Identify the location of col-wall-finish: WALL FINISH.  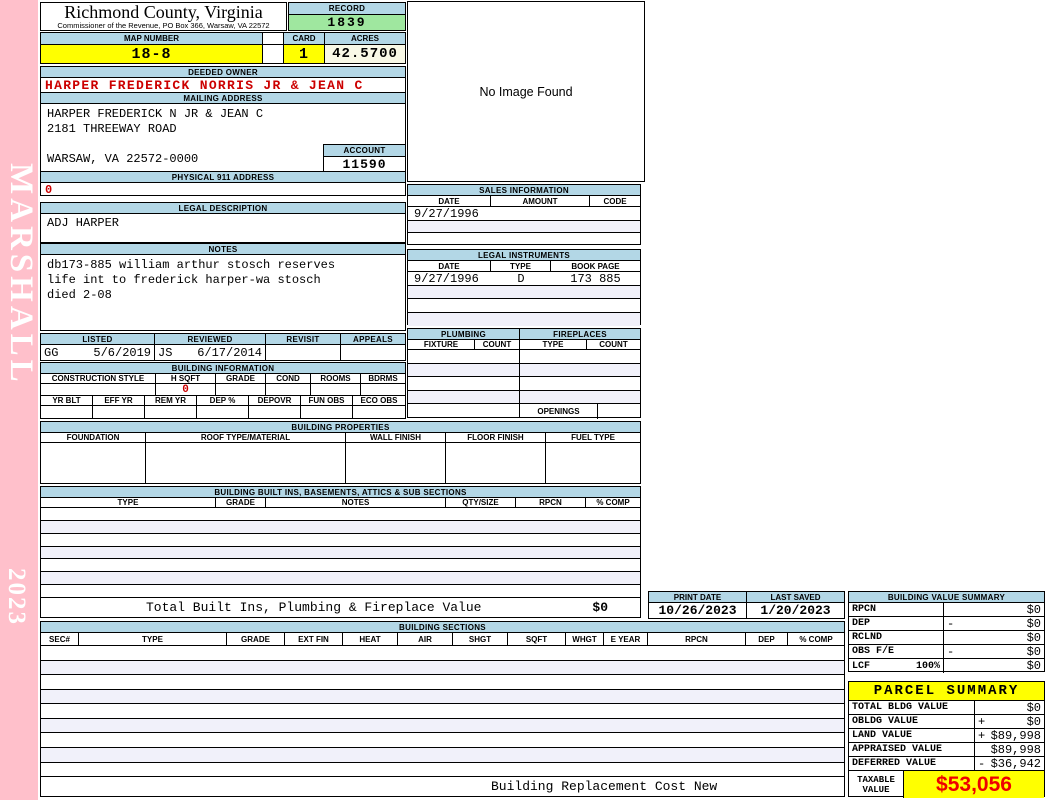
(396, 437).